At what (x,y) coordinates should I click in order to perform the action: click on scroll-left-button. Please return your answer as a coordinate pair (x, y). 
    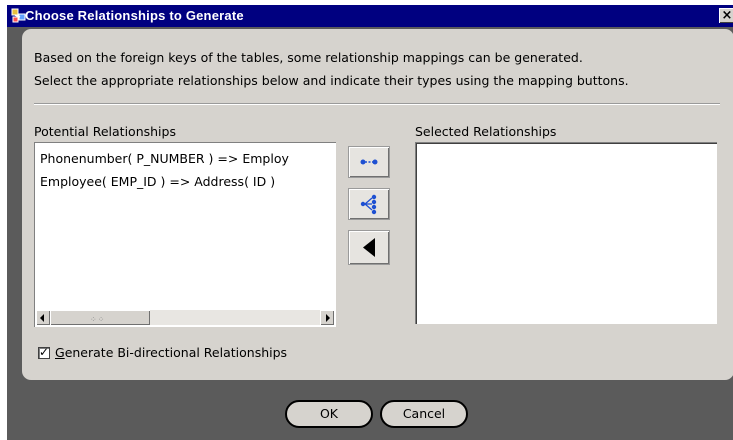
    Looking at the image, I should click on (43, 317).